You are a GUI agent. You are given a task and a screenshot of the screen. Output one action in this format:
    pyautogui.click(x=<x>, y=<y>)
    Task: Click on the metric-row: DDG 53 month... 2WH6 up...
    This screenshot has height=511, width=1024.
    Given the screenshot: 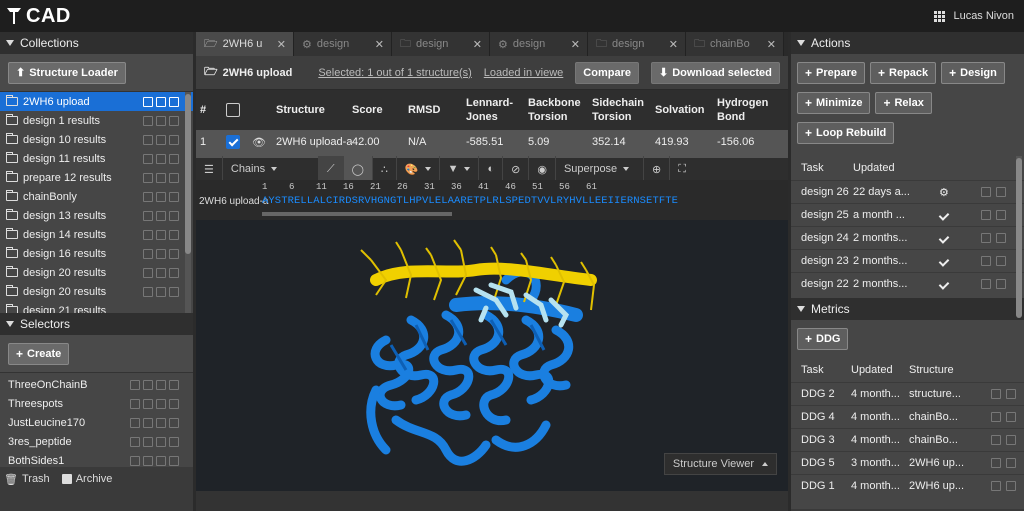 What is the action you would take?
    pyautogui.click(x=907, y=462)
    